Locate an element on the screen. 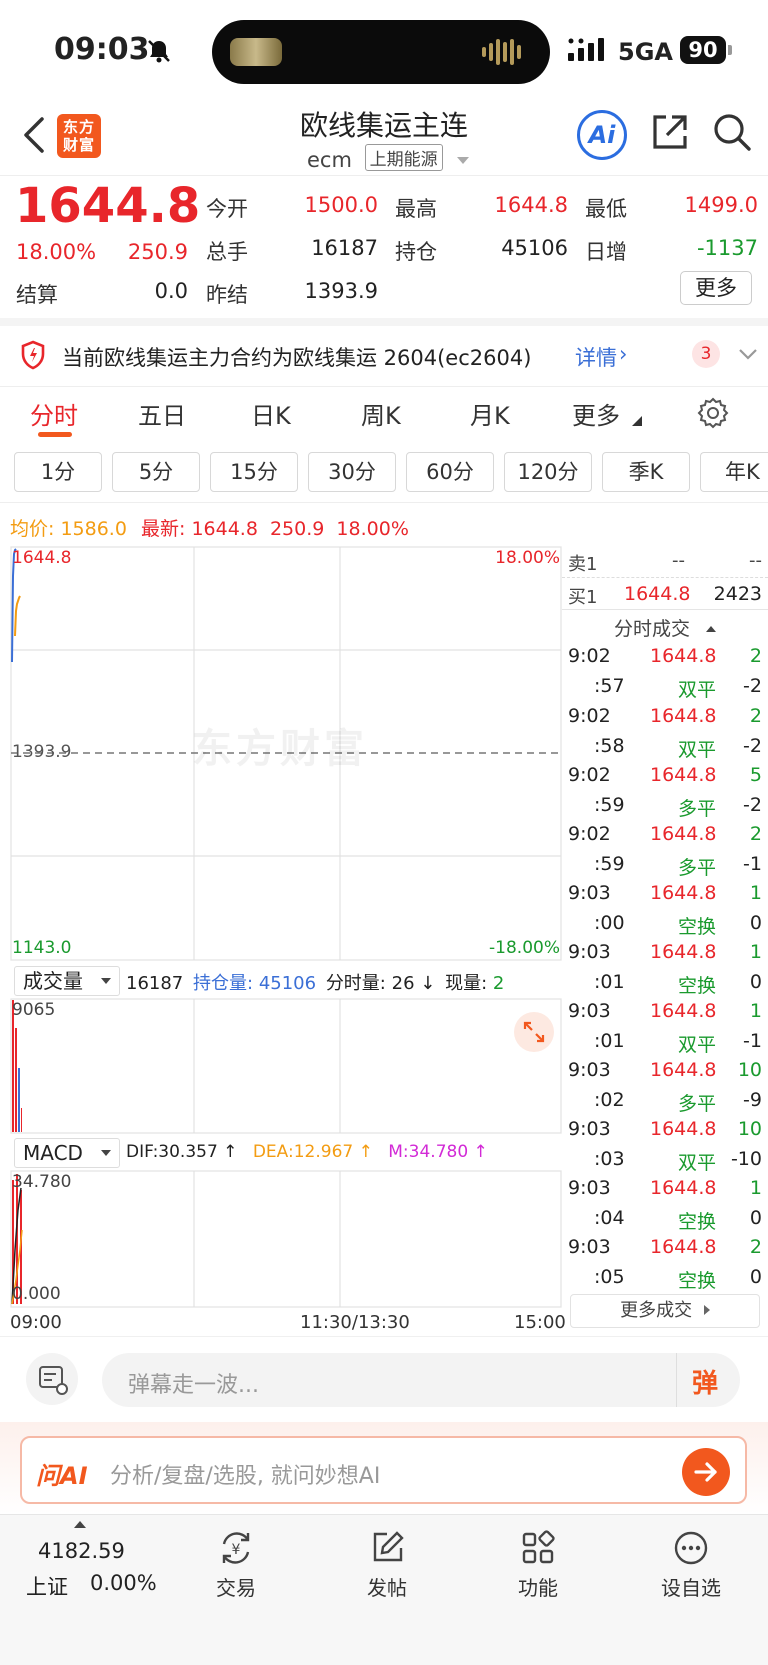  nav-post-label: 发帖 is located at coordinates (387, 1588).